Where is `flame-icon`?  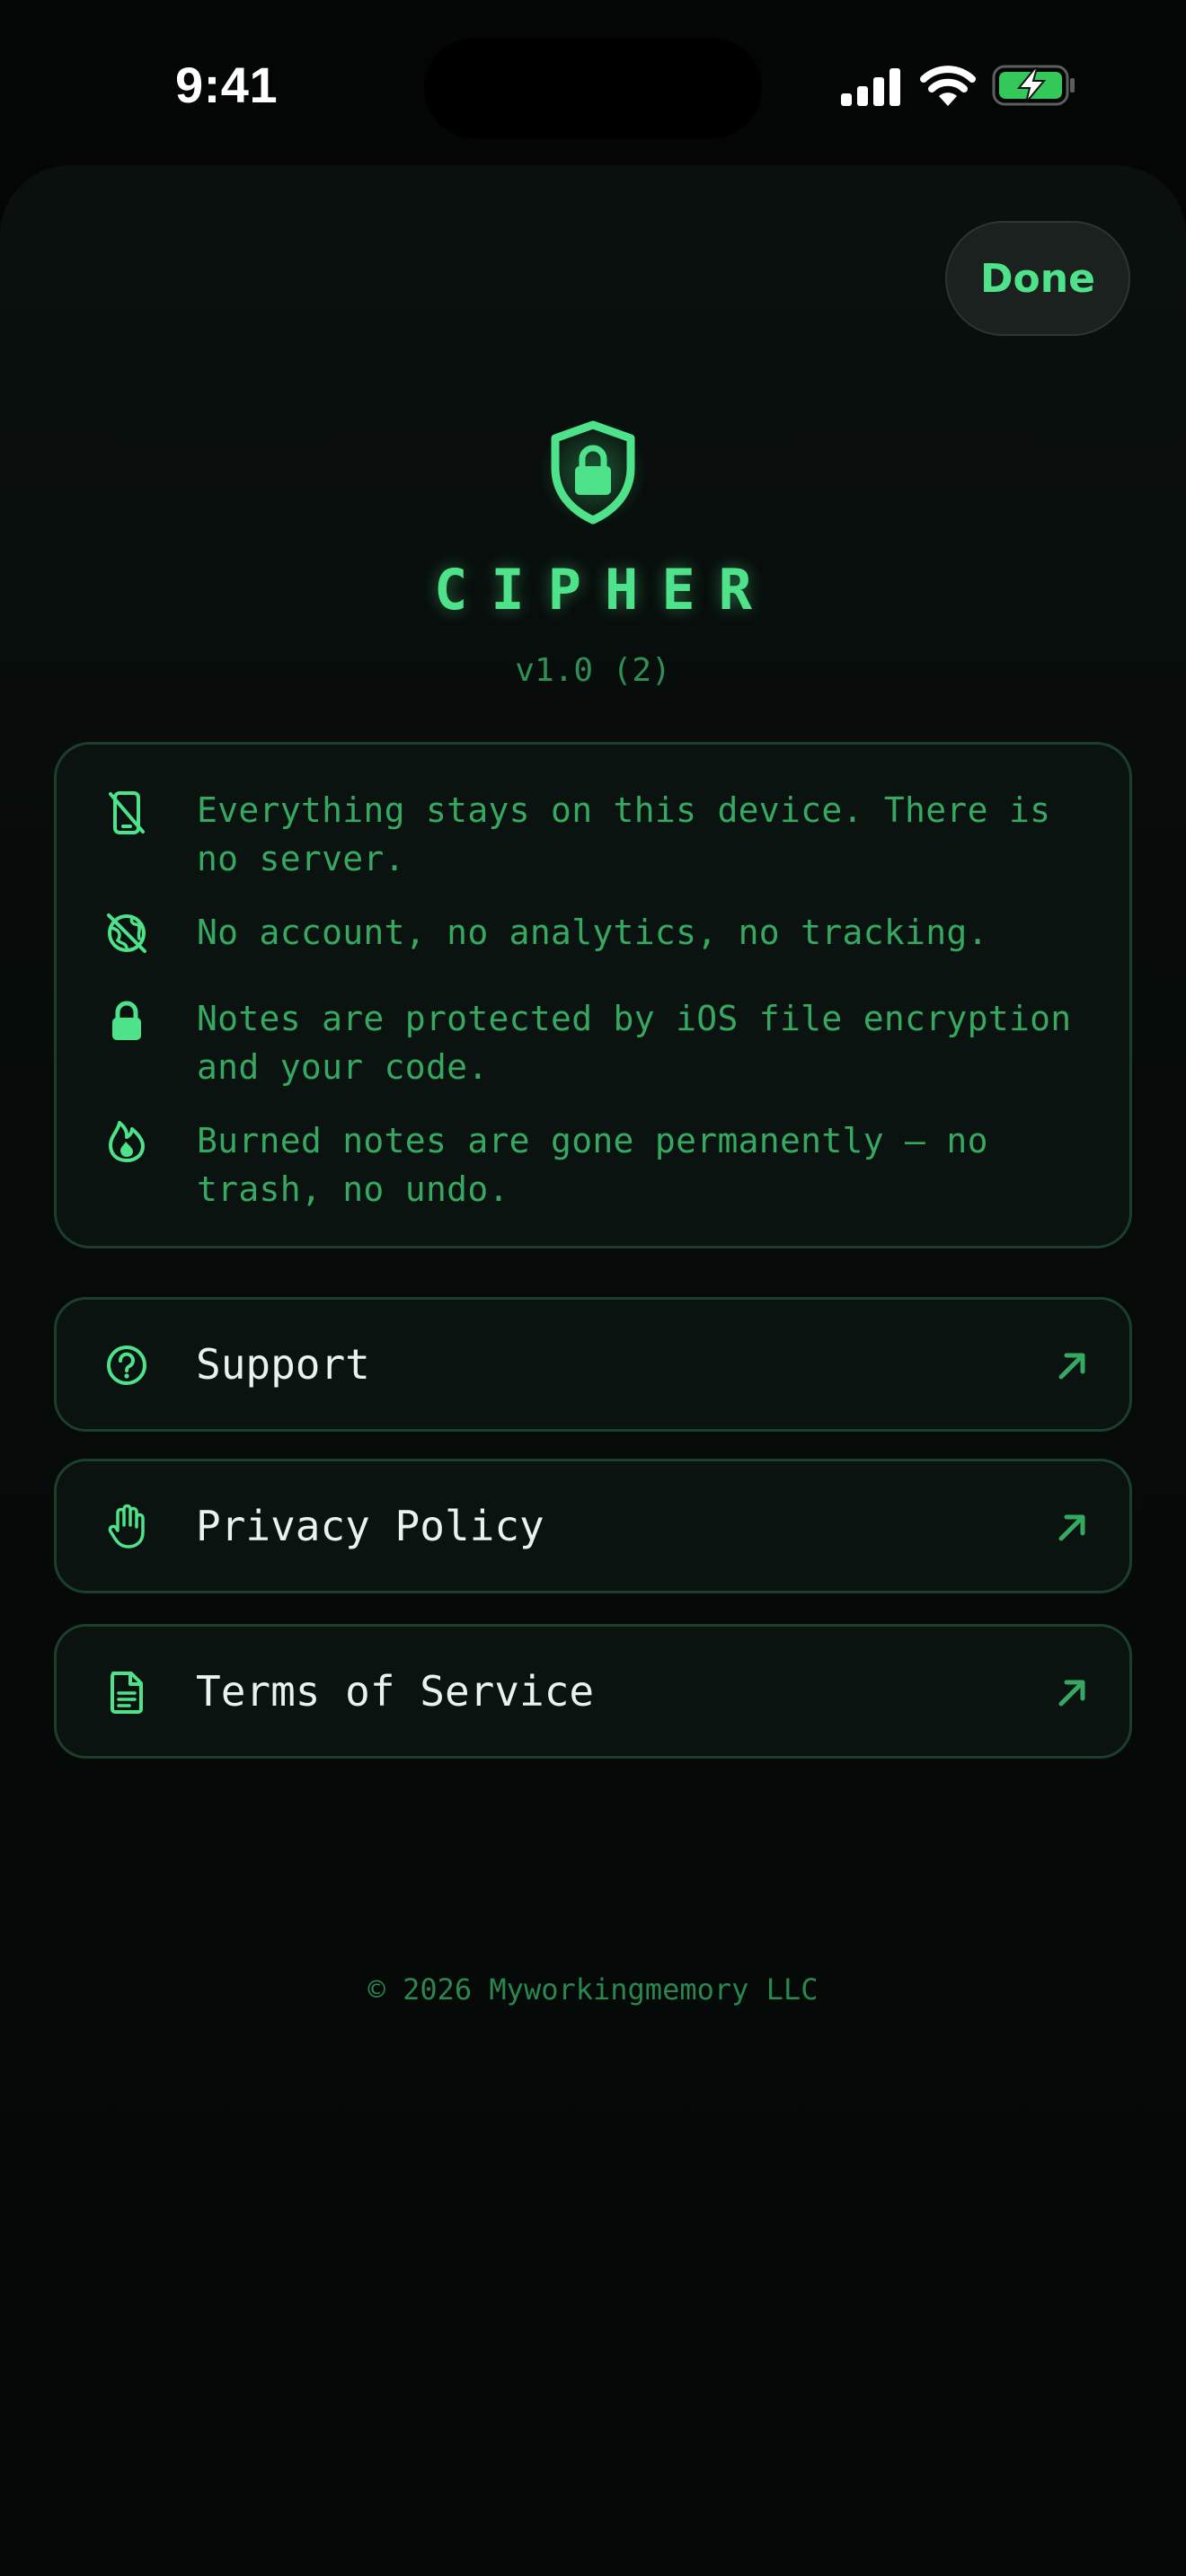 flame-icon is located at coordinates (126, 1141).